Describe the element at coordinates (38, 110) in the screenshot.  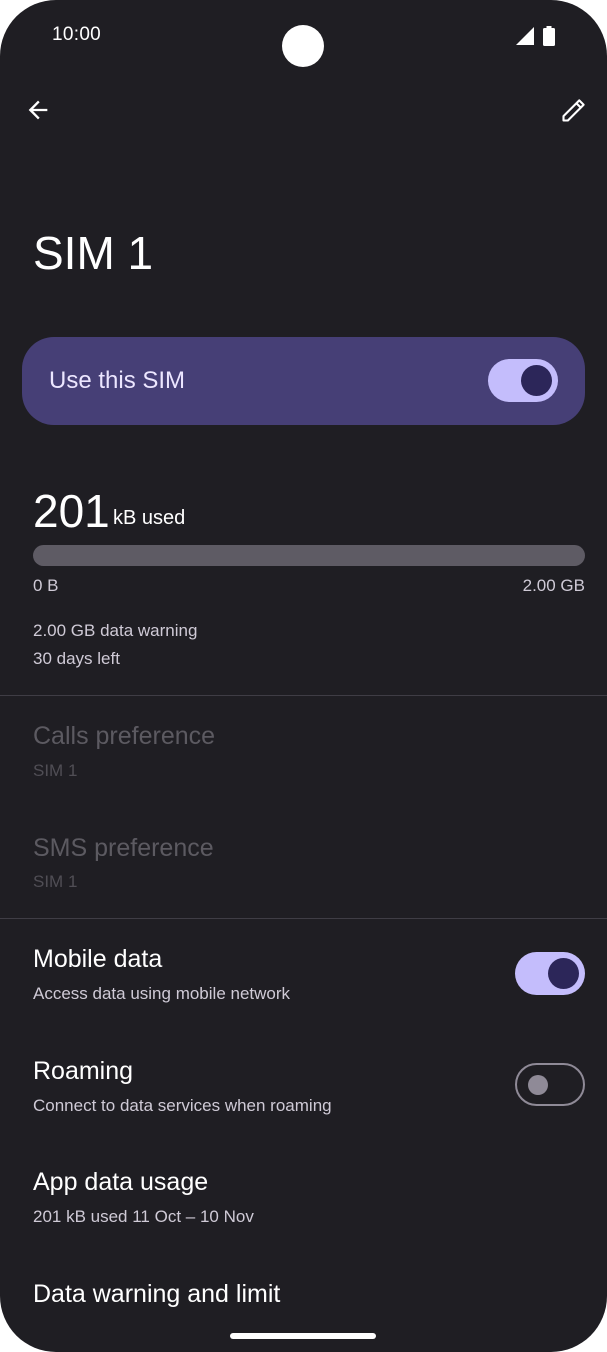
I see `arrow-back-icon` at that location.